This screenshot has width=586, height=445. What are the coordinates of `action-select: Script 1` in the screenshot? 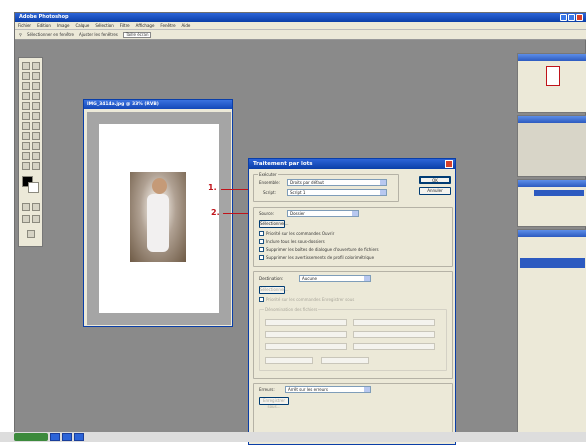 It's located at (337, 192).